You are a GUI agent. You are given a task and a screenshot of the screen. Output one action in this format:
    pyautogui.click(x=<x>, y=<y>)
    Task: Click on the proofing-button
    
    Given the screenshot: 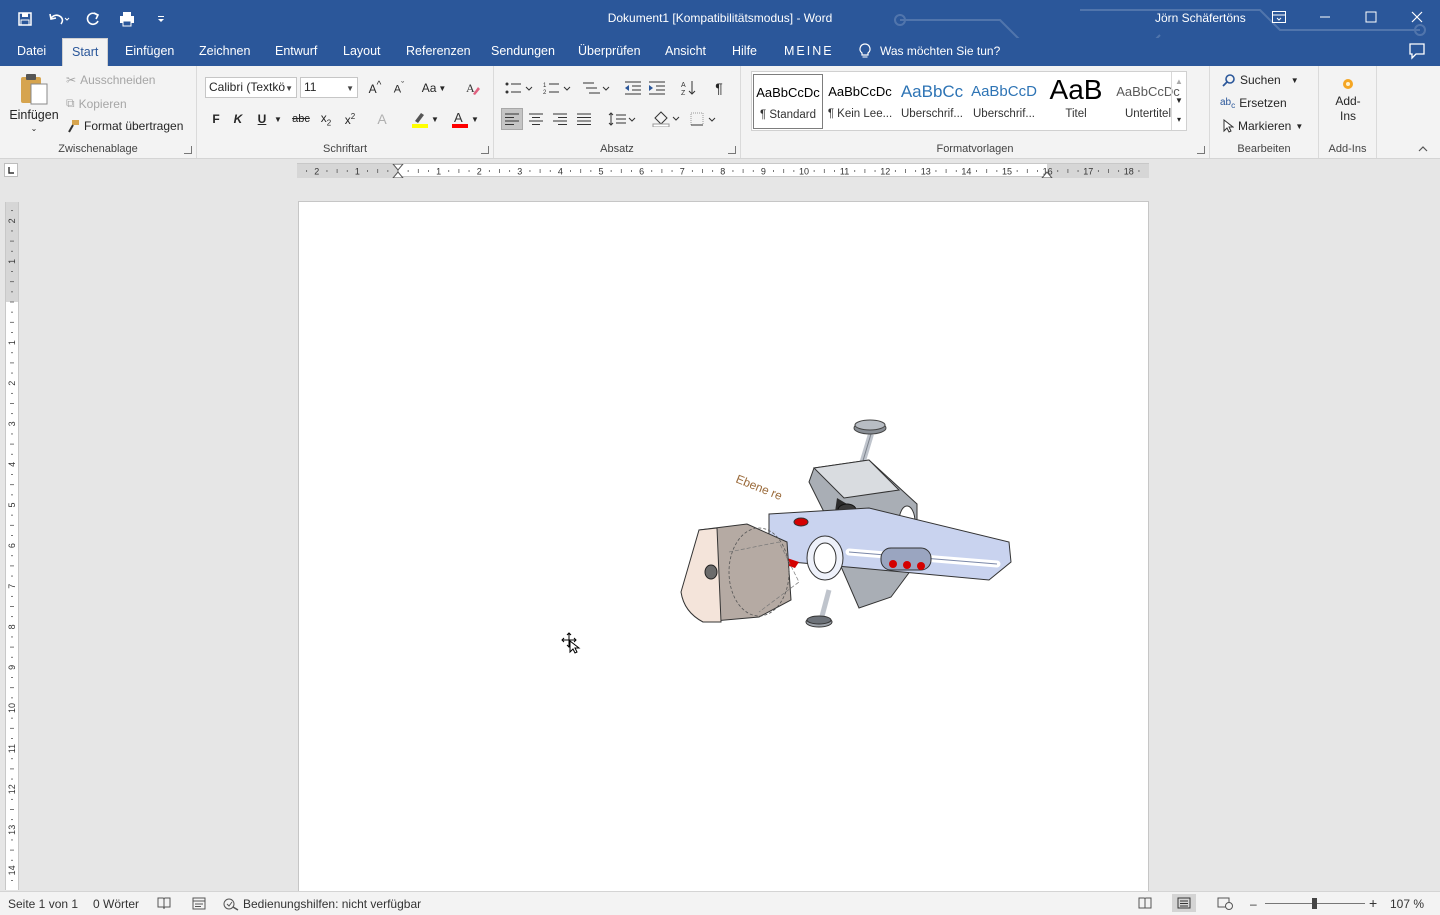 What is the action you would take?
    pyautogui.click(x=164, y=903)
    